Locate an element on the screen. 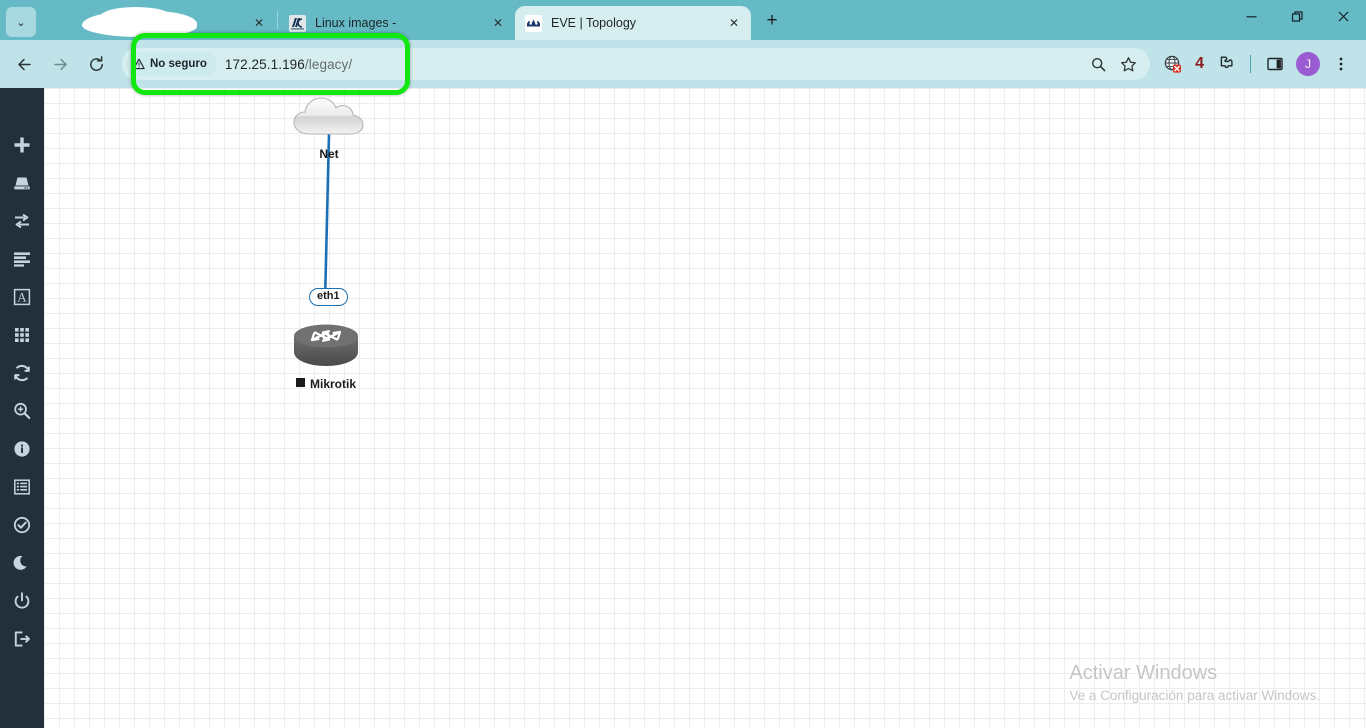  node-net: Net is located at coordinates (329, 127).